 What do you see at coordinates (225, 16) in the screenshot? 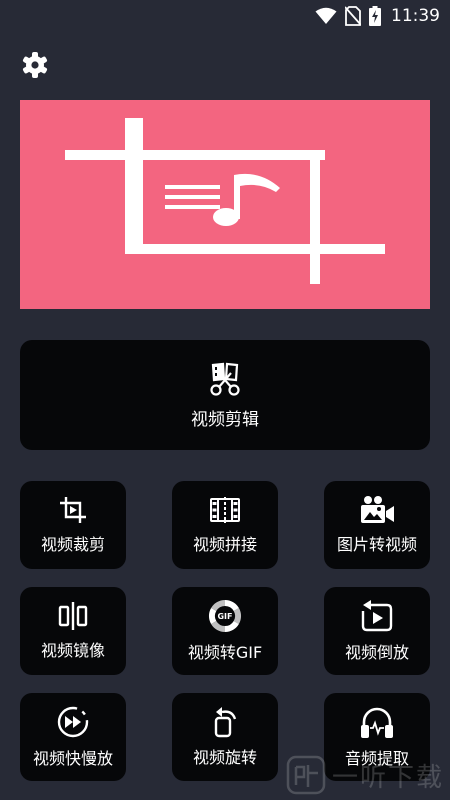
I see `status-bar: 11:39` at bounding box center [225, 16].